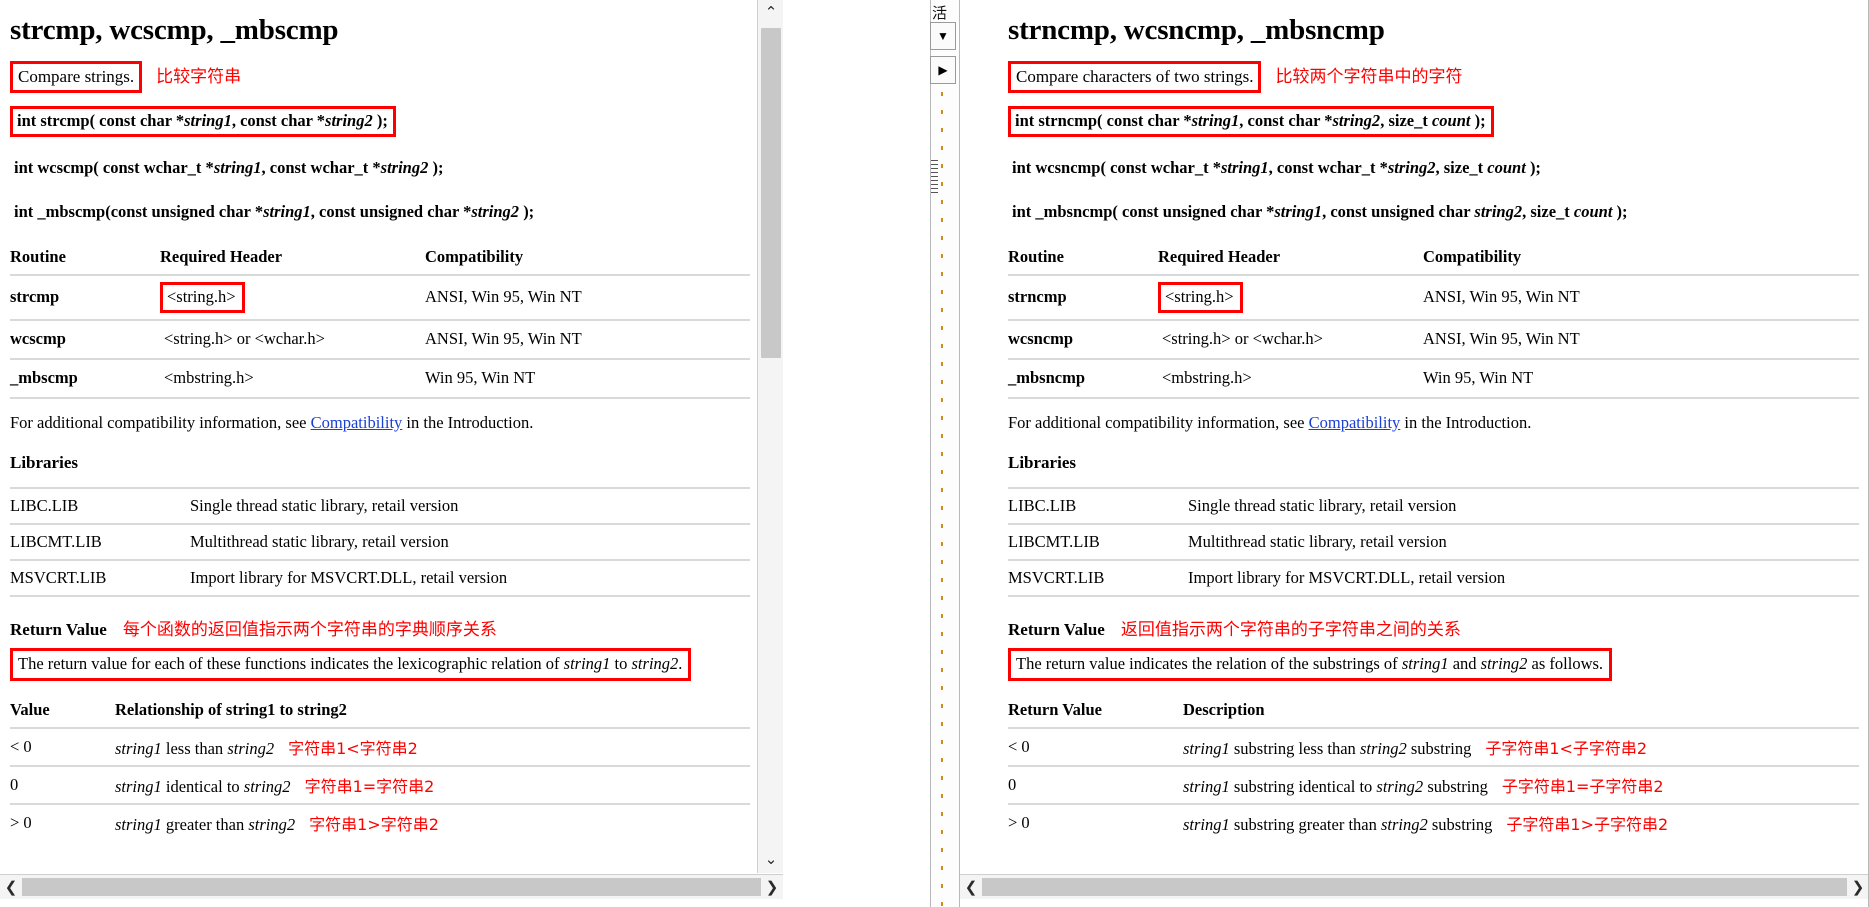 Image resolution: width=1869 pixels, height=907 pixels. I want to click on description-text: Compare characters of two strings., so click(1135, 77).